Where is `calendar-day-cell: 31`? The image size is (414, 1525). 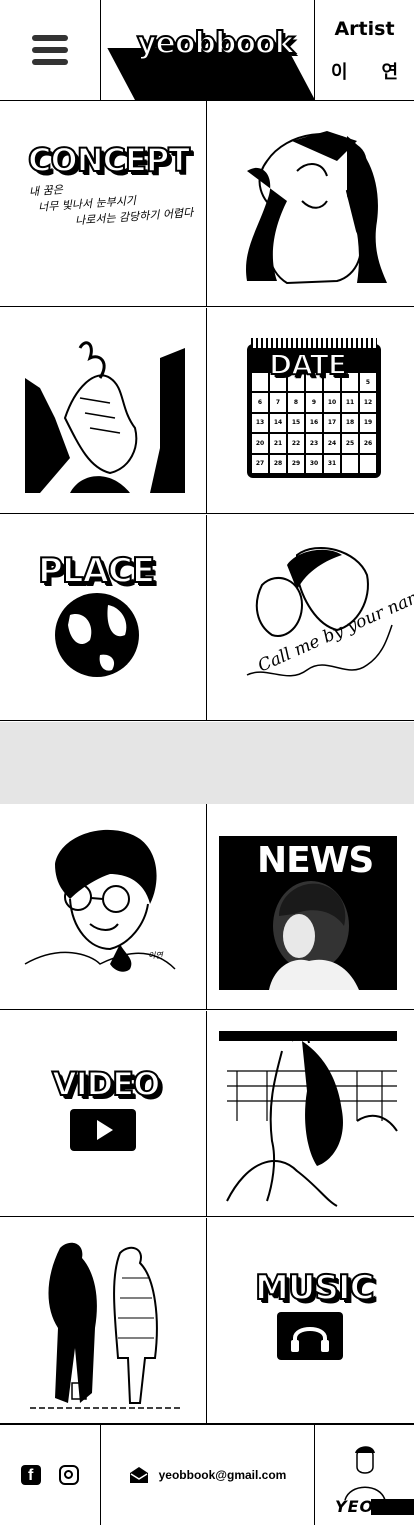 calendar-day-cell: 31 is located at coordinates (332, 463).